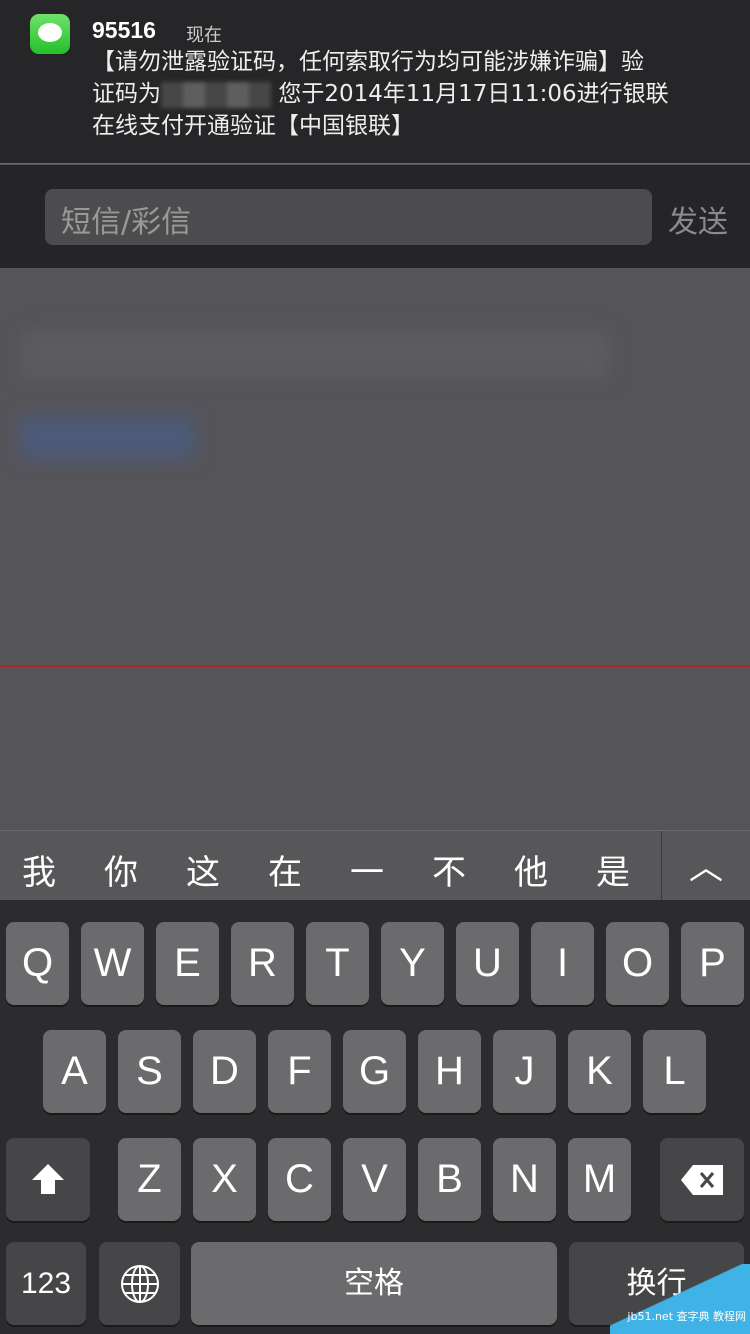  Describe the element at coordinates (46, 1283) in the screenshot. I see `numbers-key: 123` at that location.